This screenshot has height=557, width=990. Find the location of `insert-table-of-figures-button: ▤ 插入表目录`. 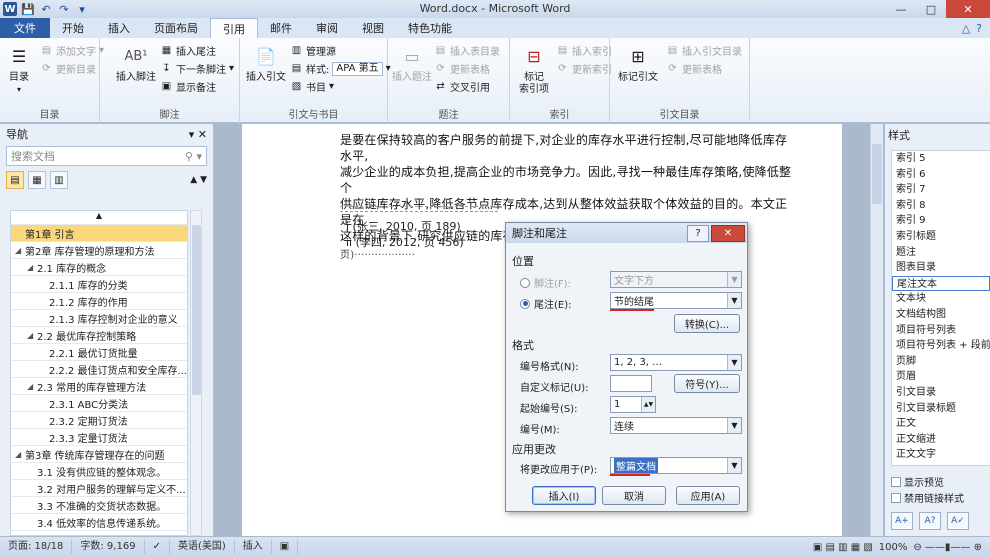

insert-table-of-figures-button: ▤ 插入表目录 is located at coordinates (467, 50).